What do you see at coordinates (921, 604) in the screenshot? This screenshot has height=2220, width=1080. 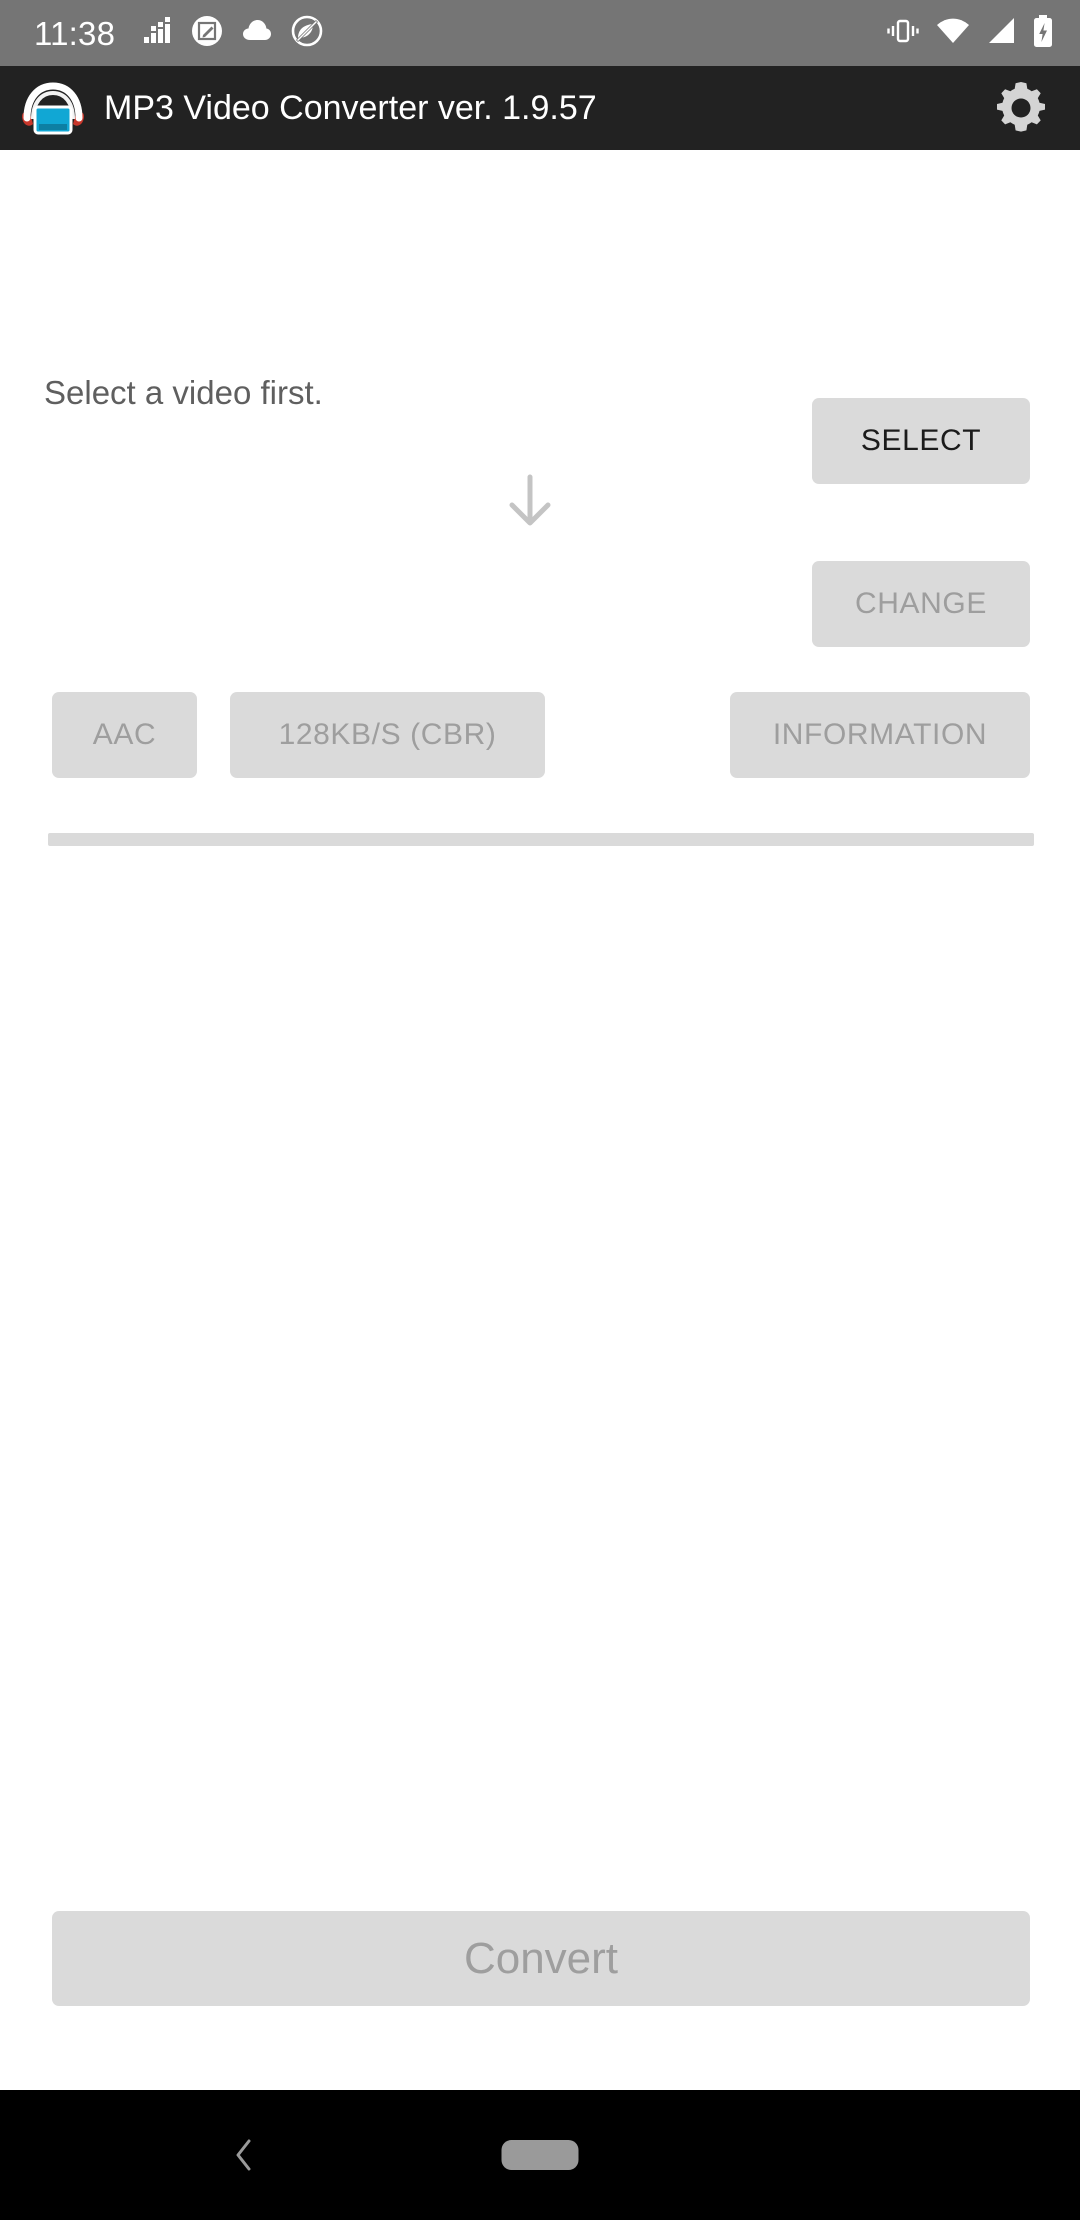 I see `change-button: CHANGE` at bounding box center [921, 604].